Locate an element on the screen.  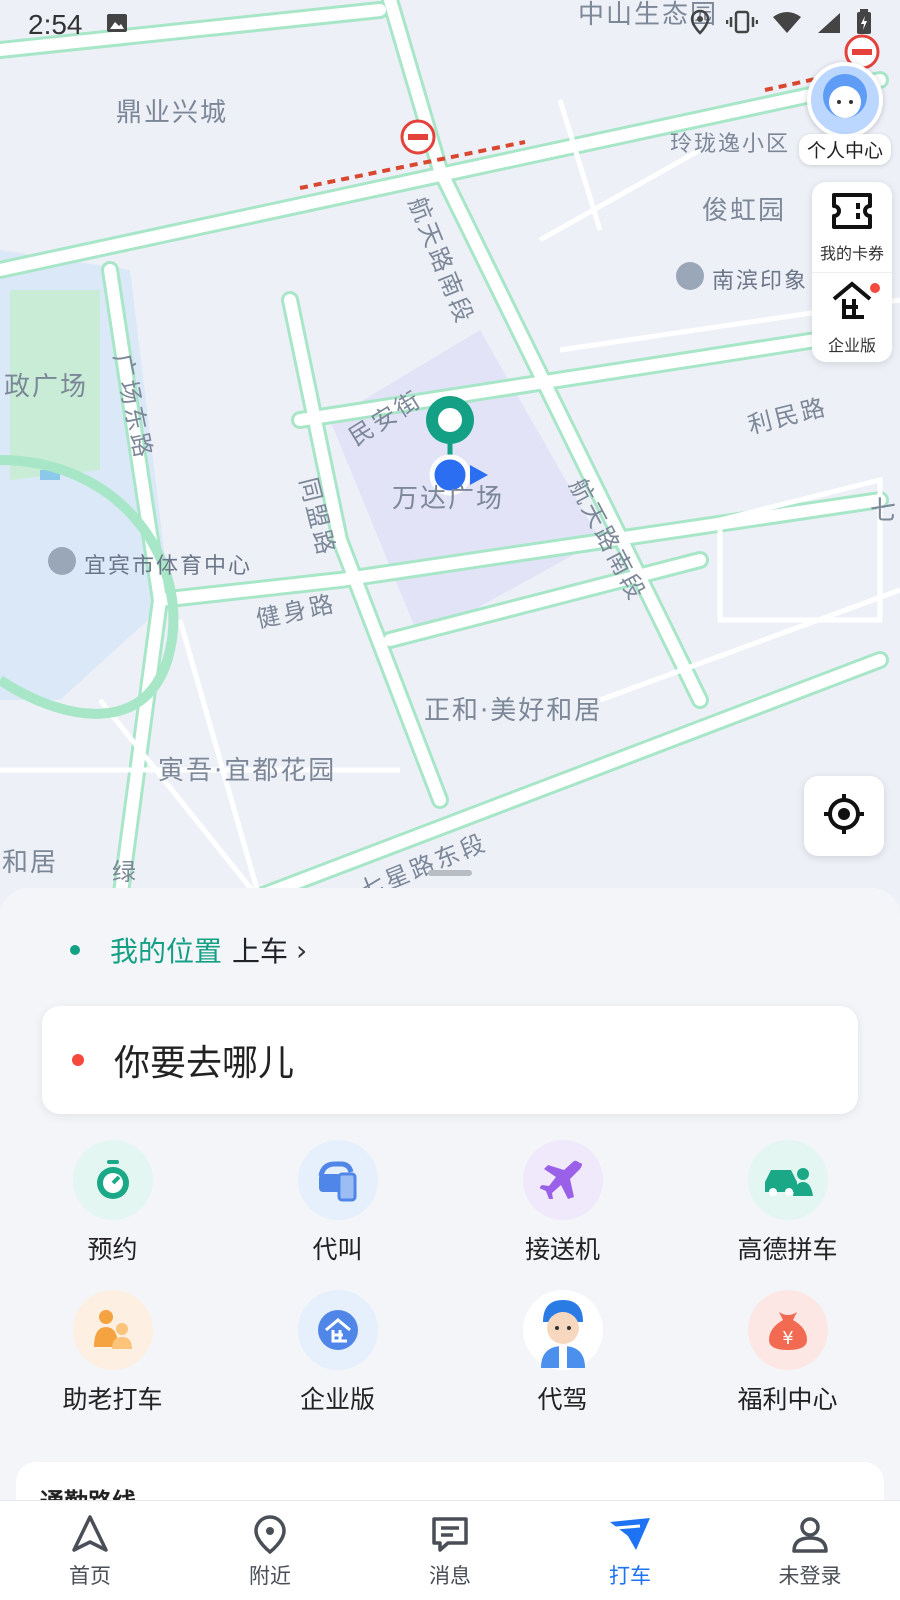
service-call-for-others: 代叫 is located at coordinates (337, 1203).